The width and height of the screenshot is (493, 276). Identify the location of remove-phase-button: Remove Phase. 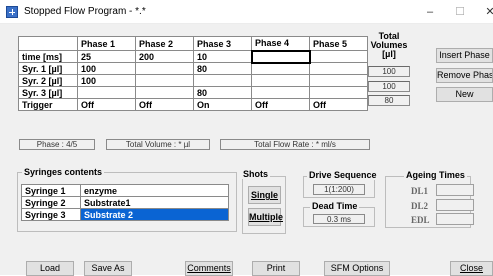
(464, 75).